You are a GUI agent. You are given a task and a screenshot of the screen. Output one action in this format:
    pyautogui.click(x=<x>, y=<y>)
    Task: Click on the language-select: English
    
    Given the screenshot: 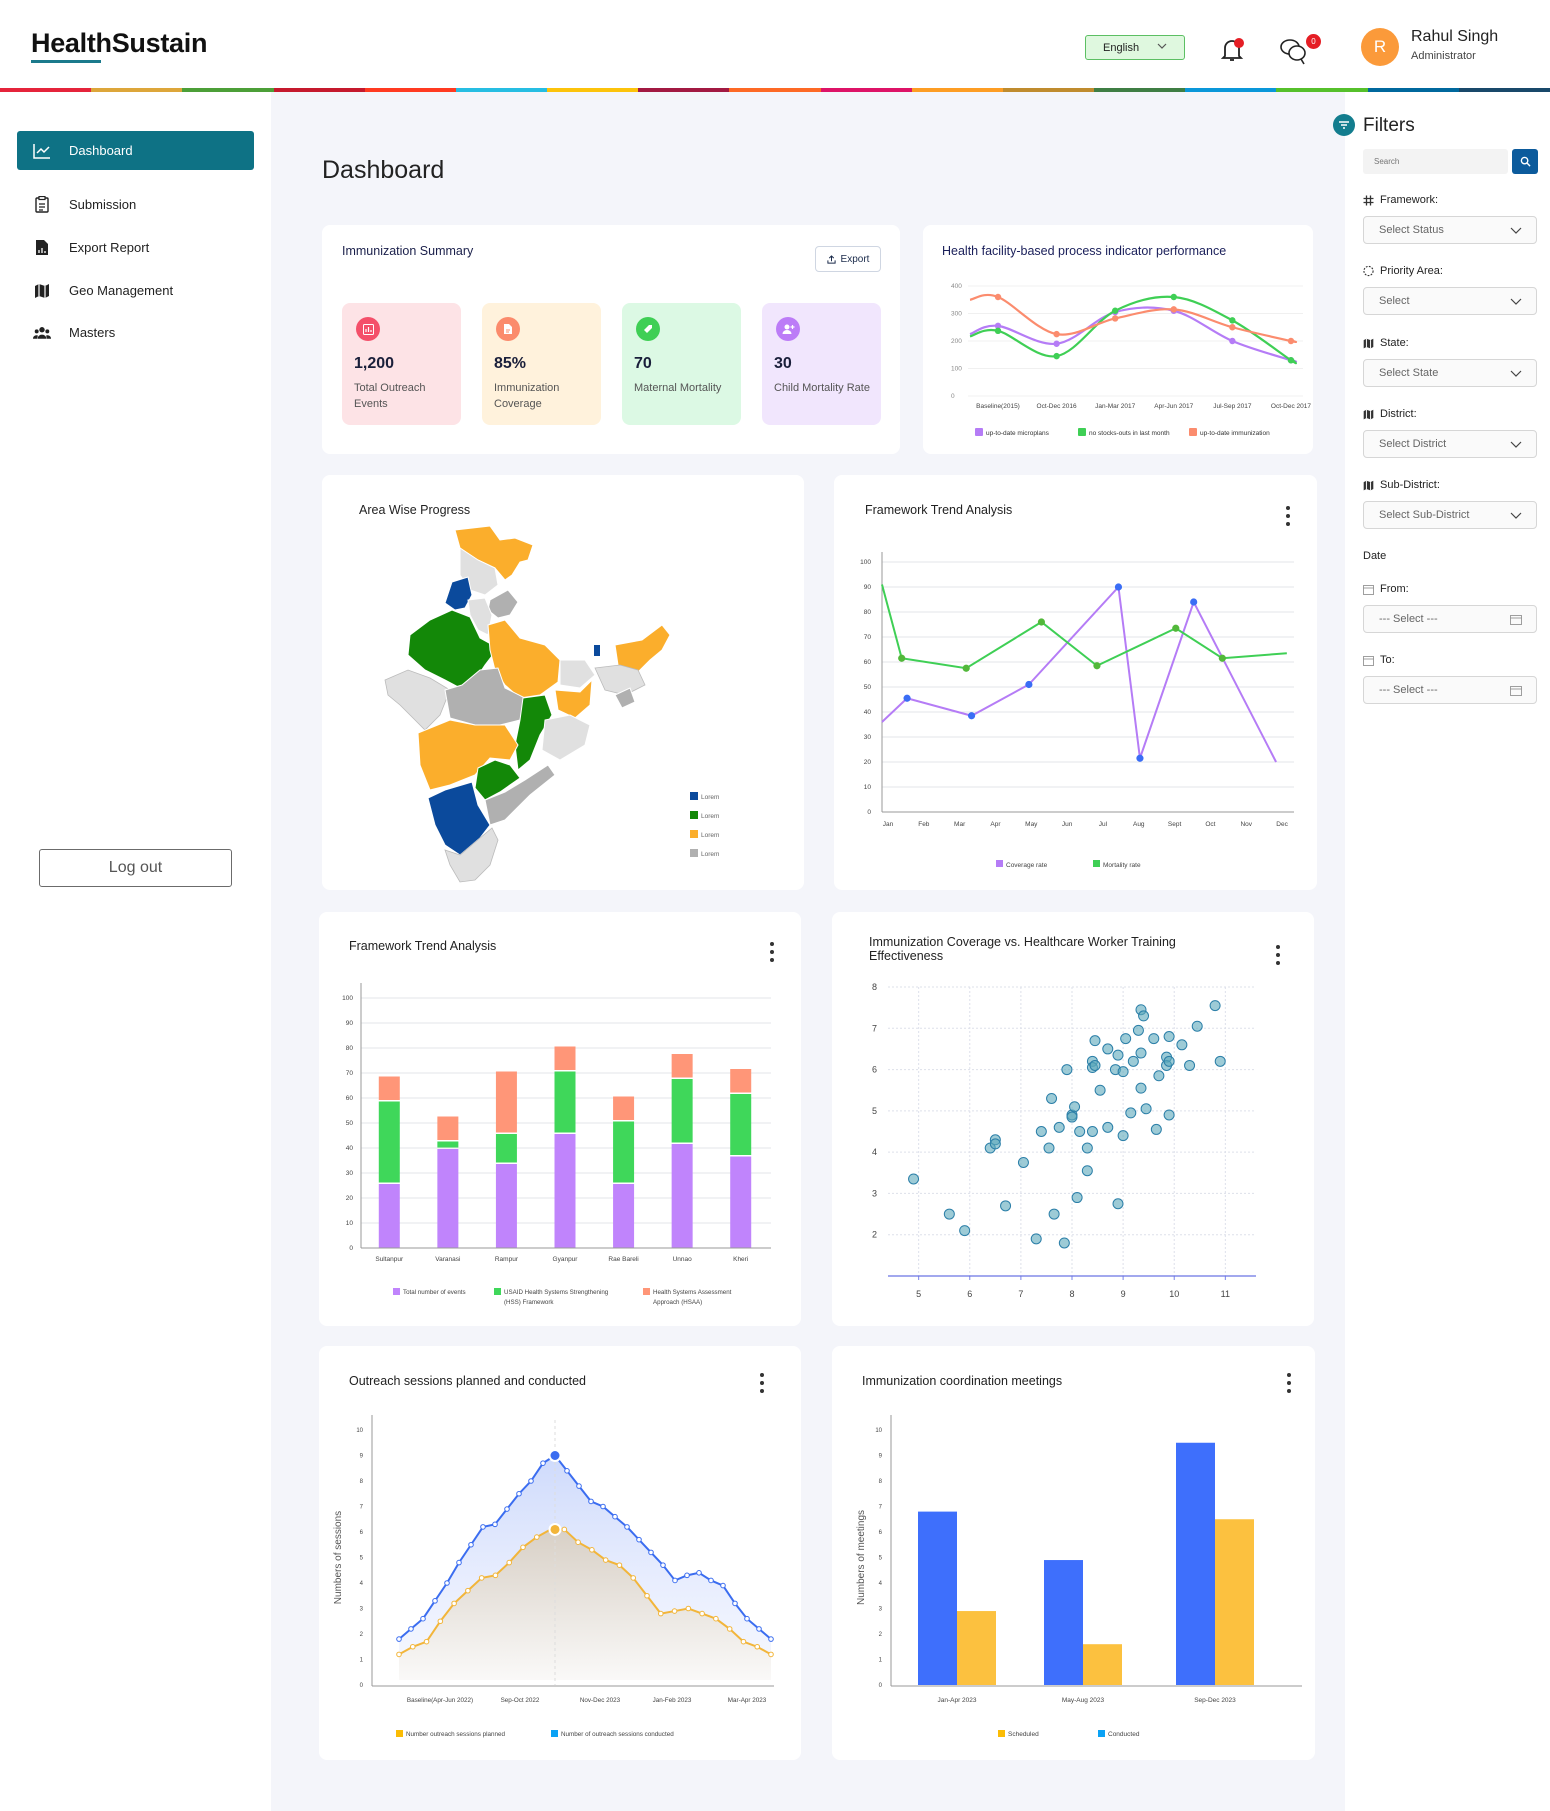 What is the action you would take?
    pyautogui.click(x=1135, y=47)
    